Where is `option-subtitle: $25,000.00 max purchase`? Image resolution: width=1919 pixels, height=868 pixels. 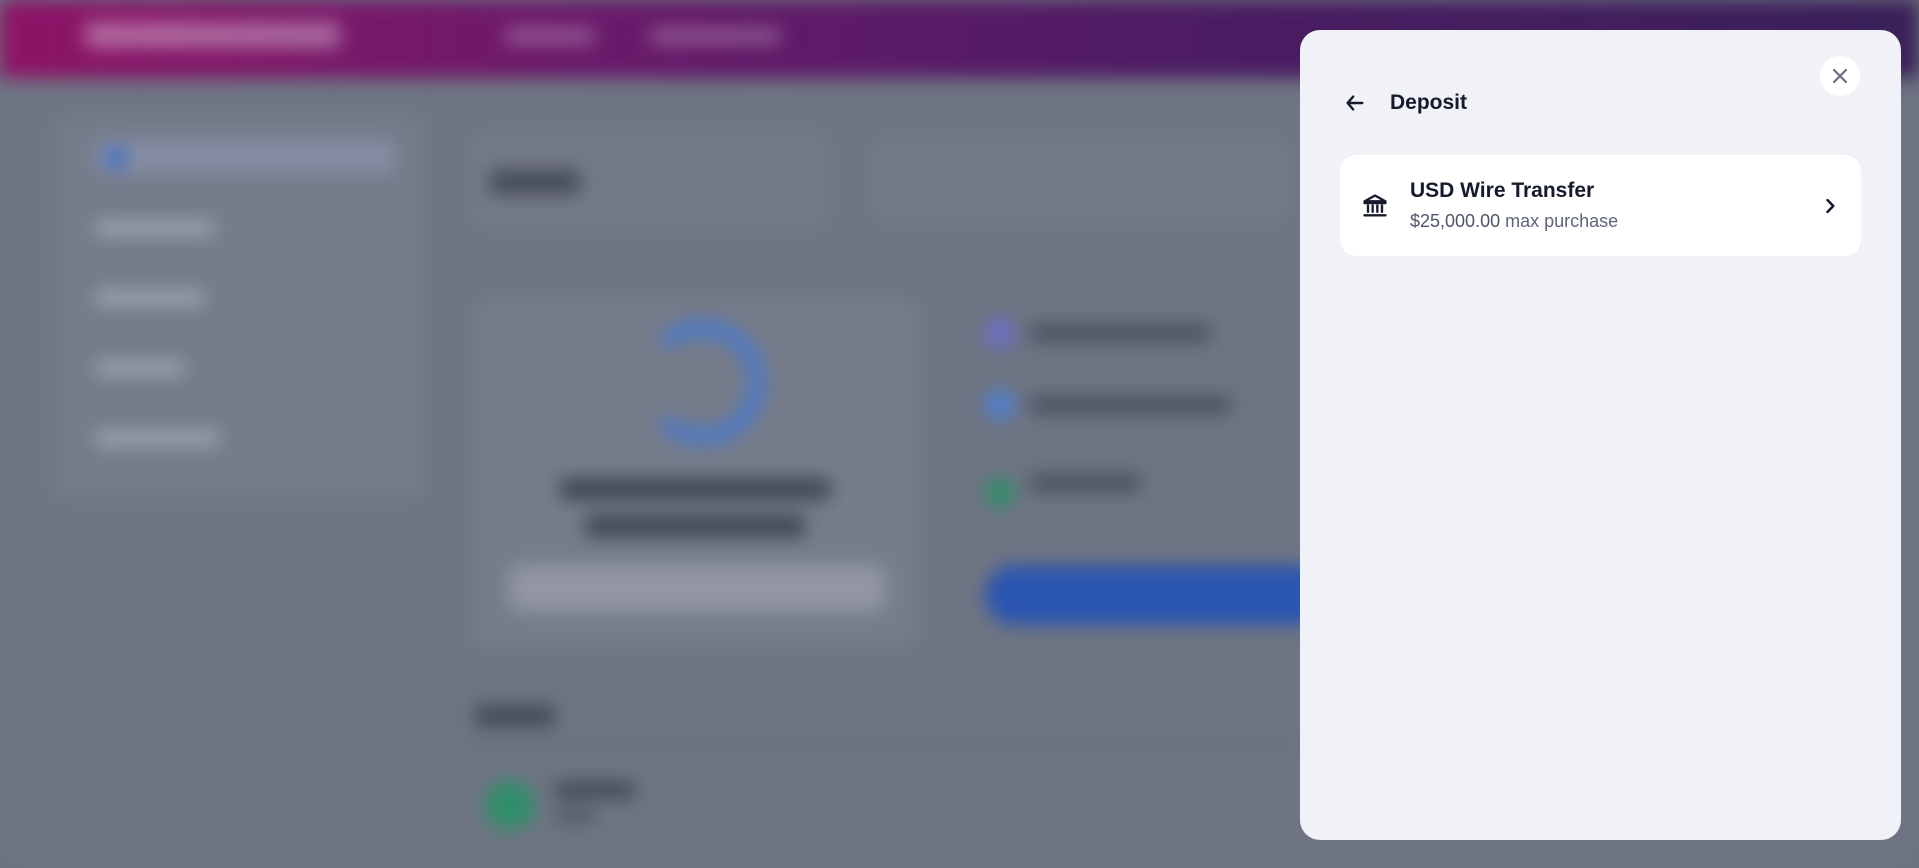 option-subtitle: $25,000.00 max purchase is located at coordinates (1514, 221).